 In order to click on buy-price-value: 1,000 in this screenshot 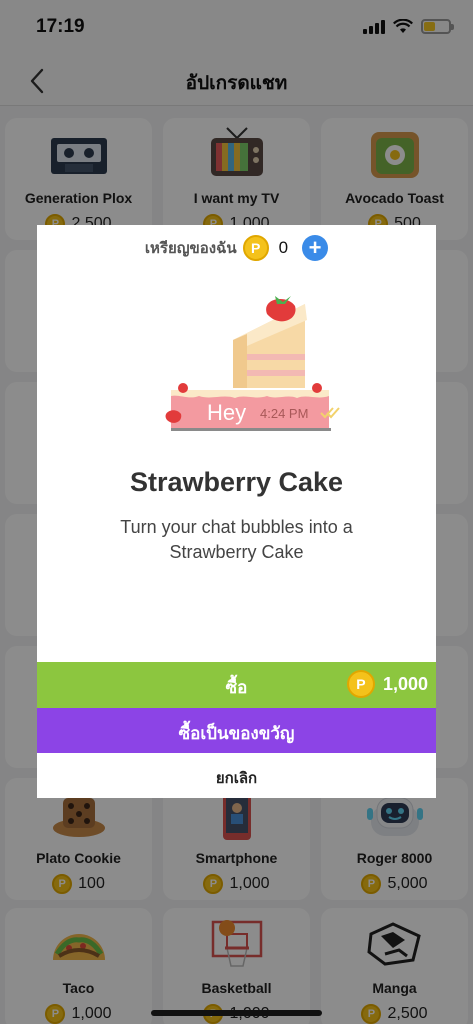, I will do `click(405, 683)`.